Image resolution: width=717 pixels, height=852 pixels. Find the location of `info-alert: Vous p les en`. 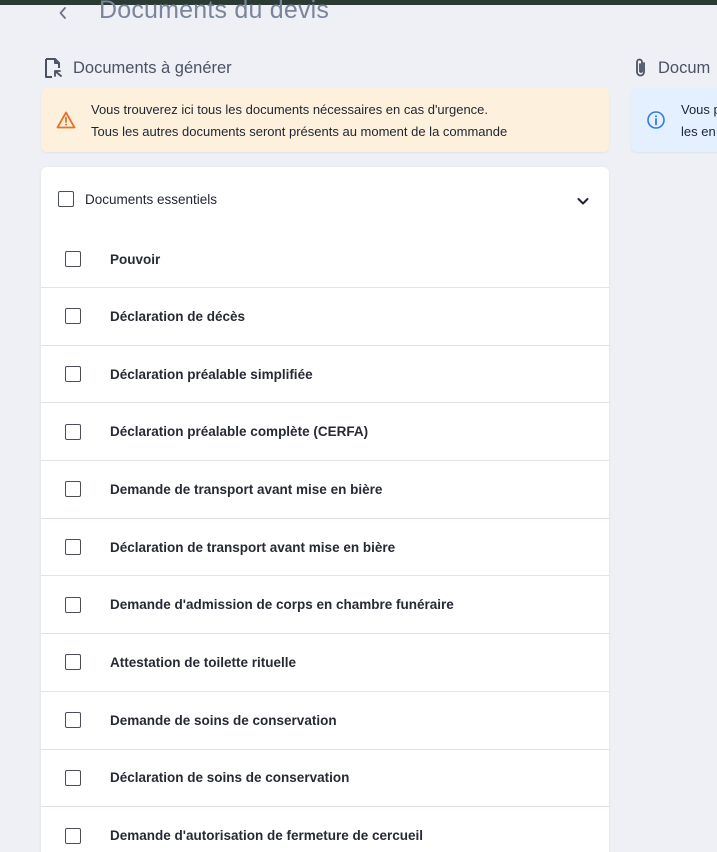

info-alert: Vous p les en is located at coordinates (674, 120).